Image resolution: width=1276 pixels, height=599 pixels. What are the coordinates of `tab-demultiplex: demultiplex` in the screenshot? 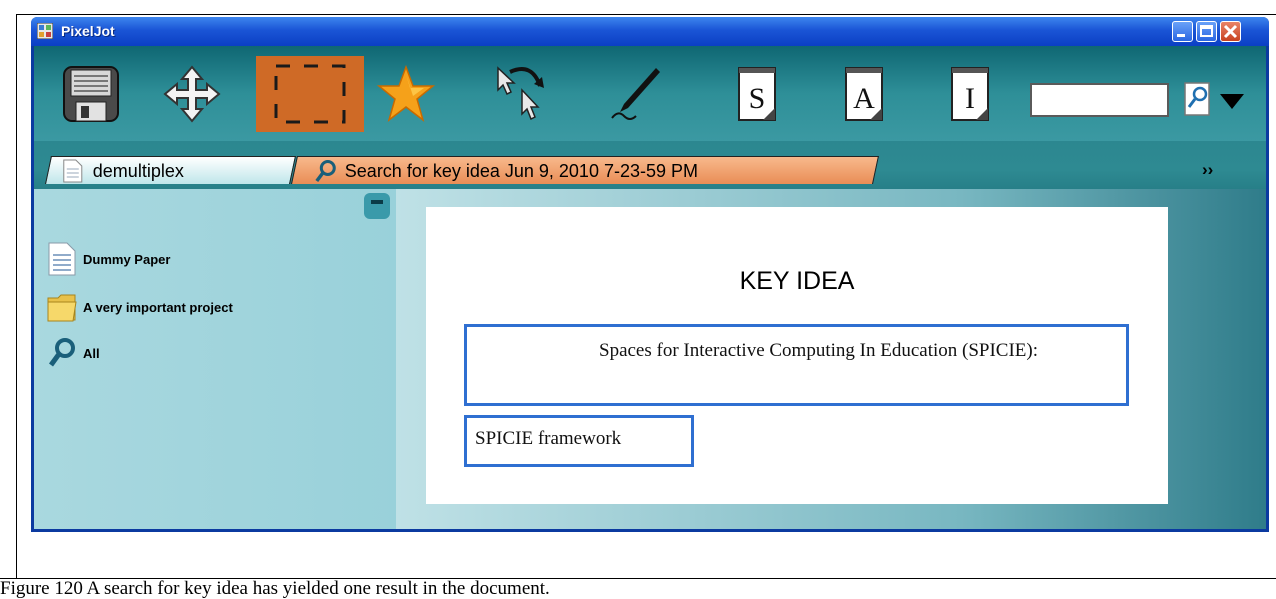 It's located at (170, 170).